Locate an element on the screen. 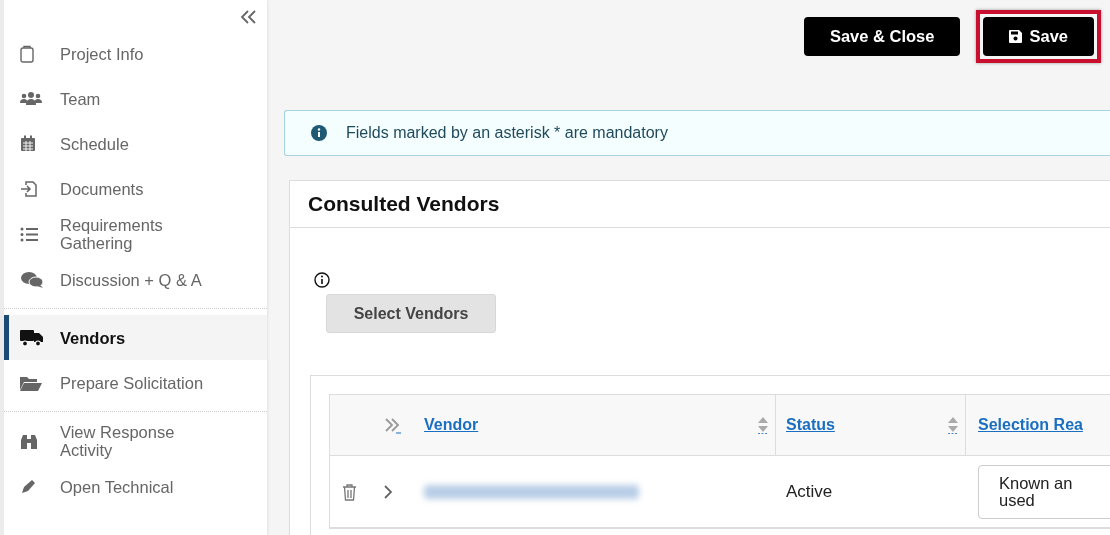  column-header: Vendor is located at coordinates (451, 425).